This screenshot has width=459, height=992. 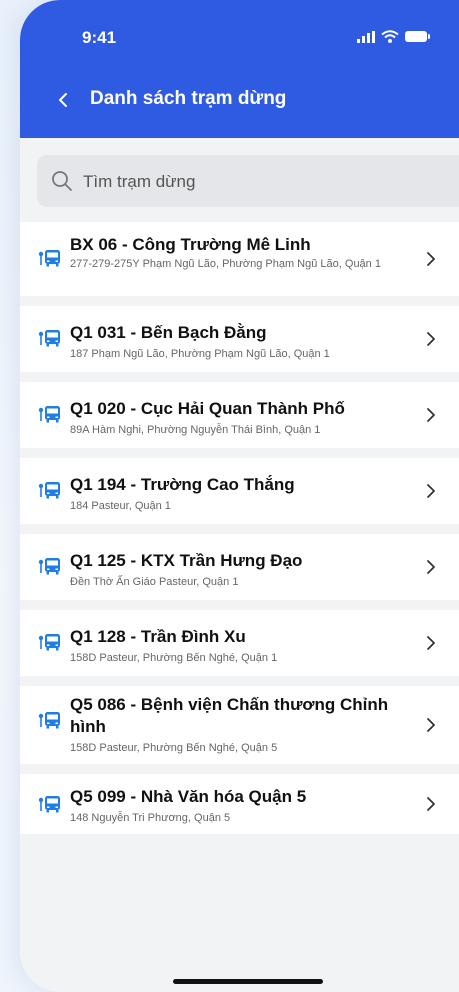 I want to click on stop-name: Q1 031 - Bến Bạch Đằng, so click(x=168, y=332).